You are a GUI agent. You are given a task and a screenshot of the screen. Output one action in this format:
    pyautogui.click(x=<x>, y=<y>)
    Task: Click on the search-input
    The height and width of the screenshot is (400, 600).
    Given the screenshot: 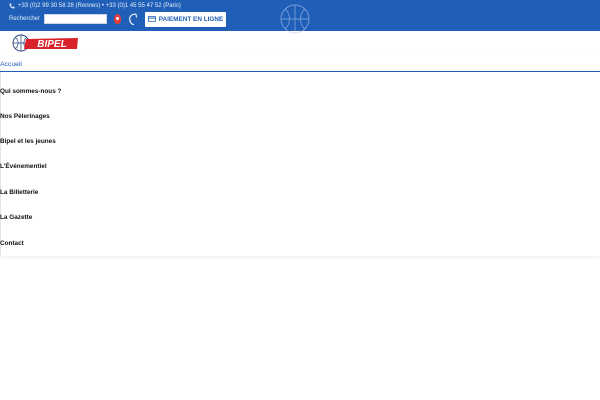 What is the action you would take?
    pyautogui.click(x=76, y=19)
    